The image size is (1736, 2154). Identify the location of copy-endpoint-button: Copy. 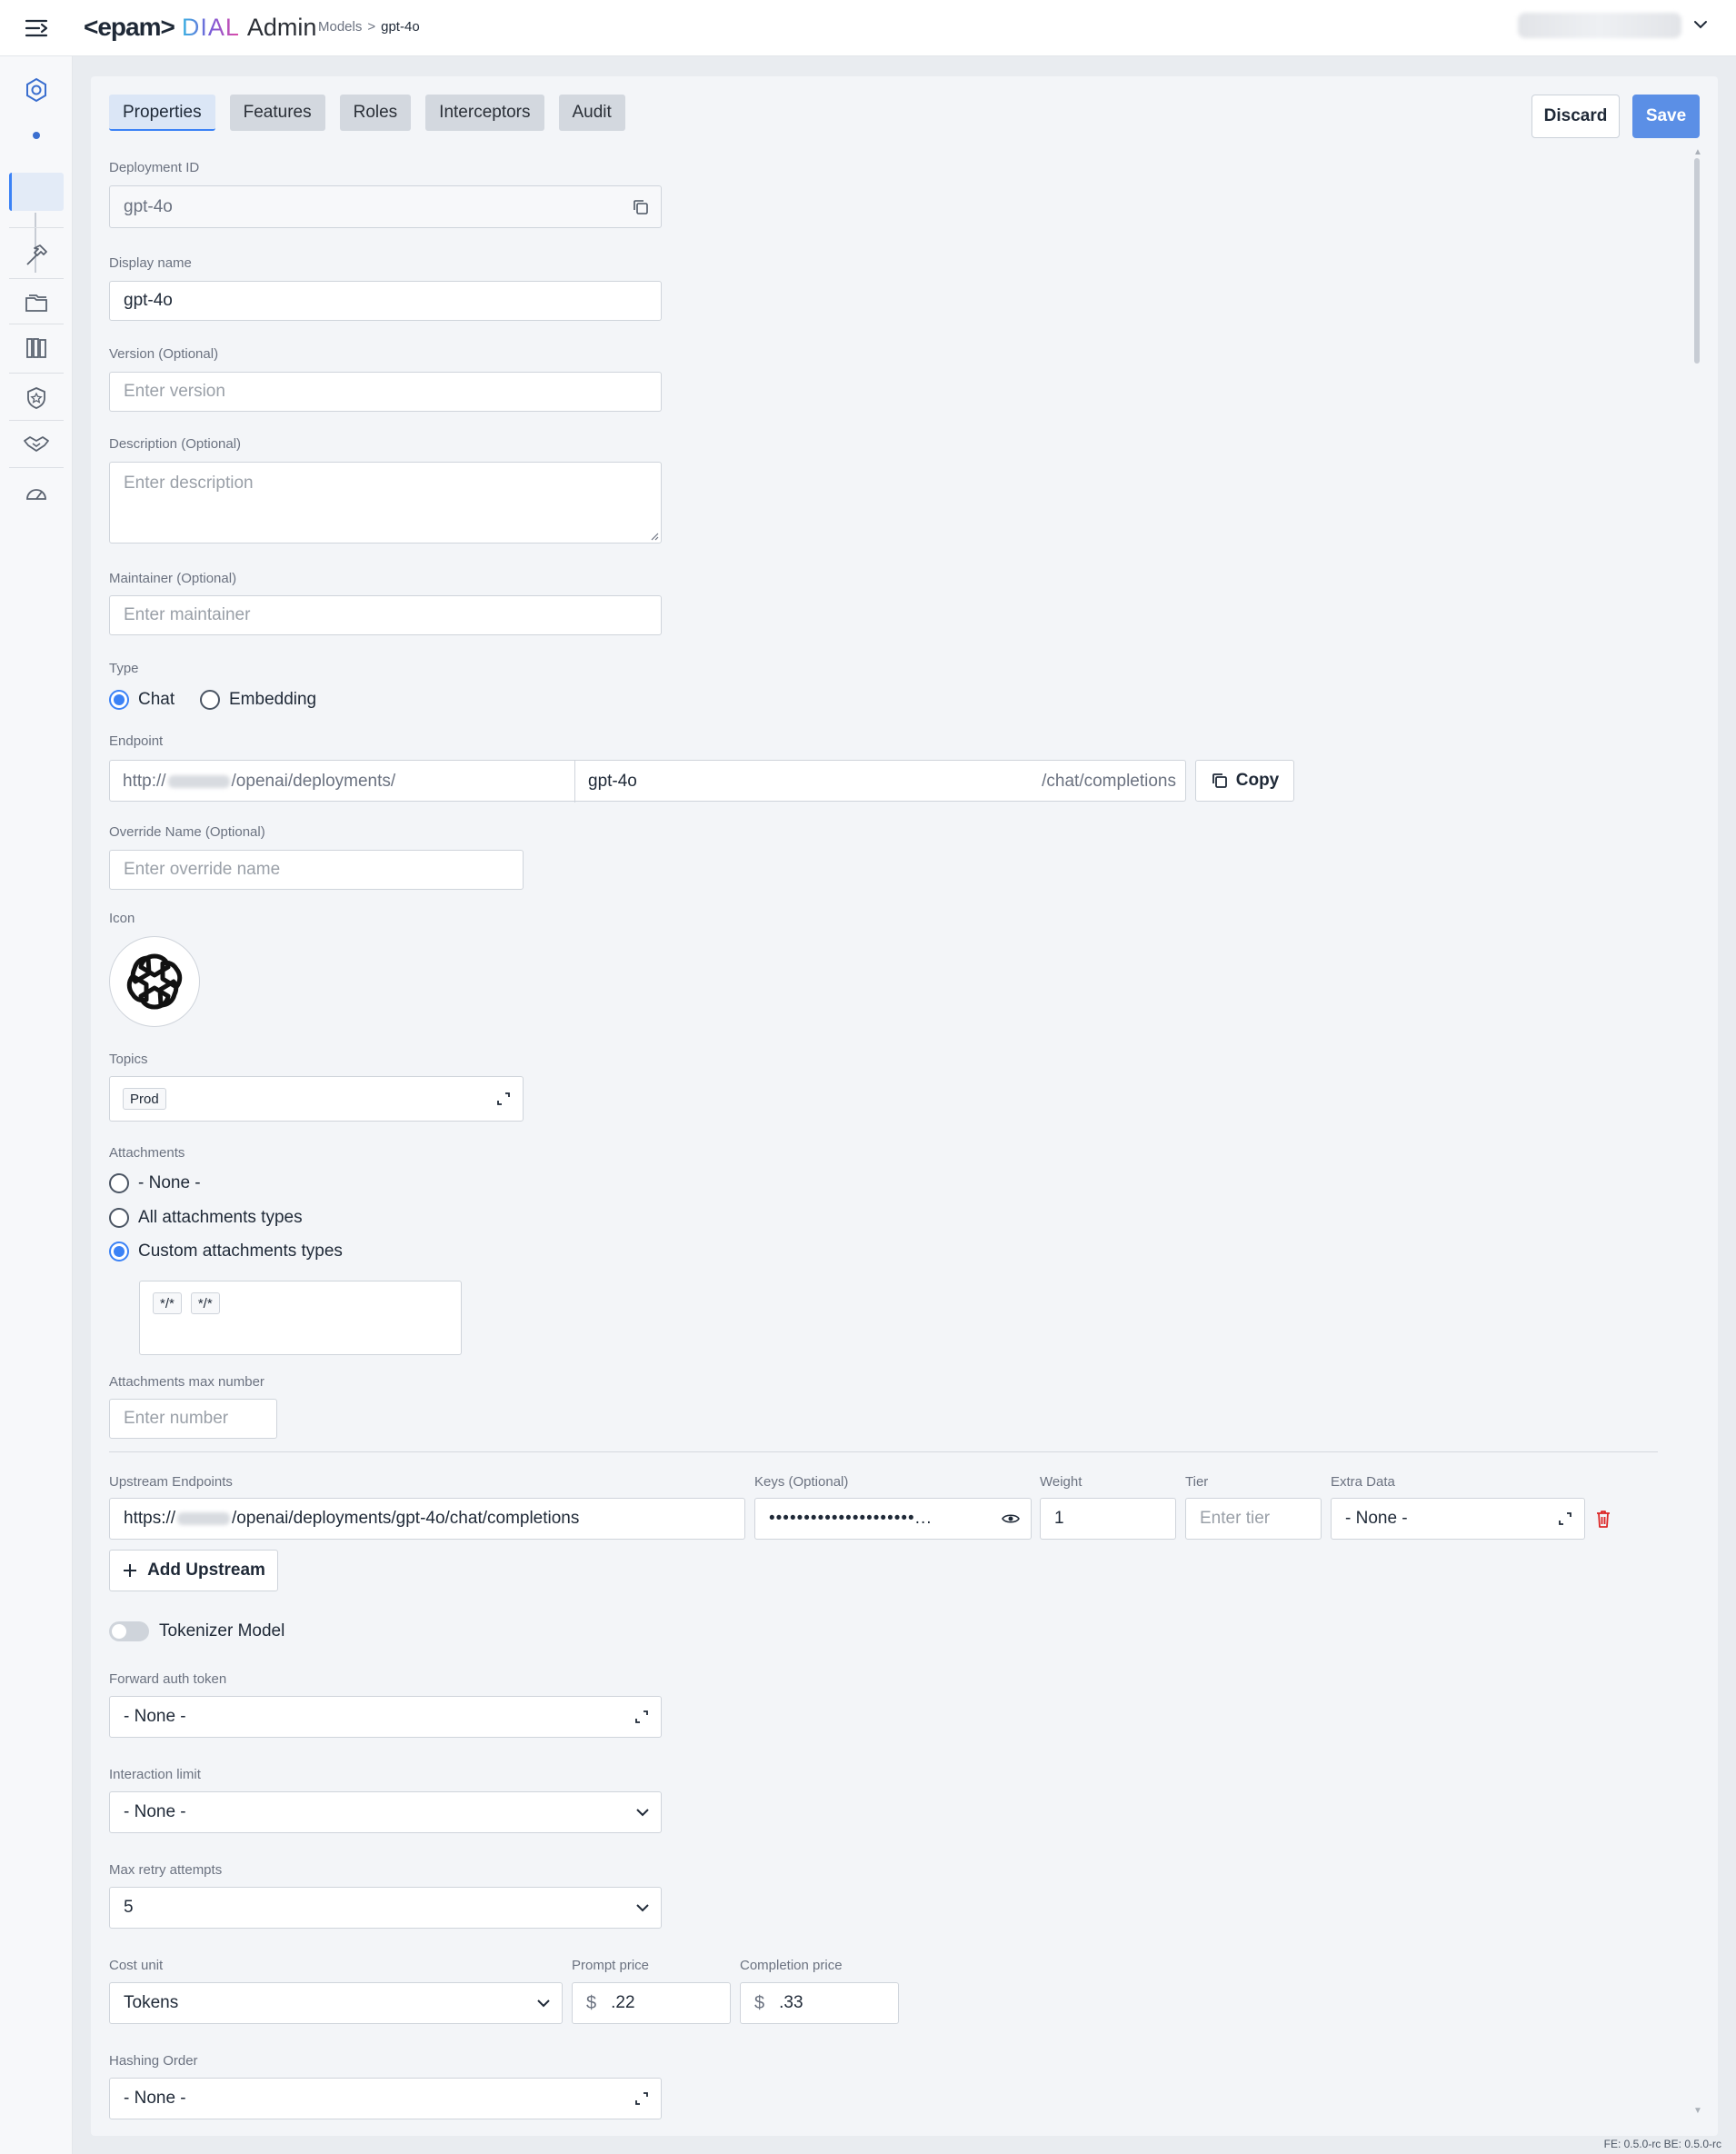
(1244, 781).